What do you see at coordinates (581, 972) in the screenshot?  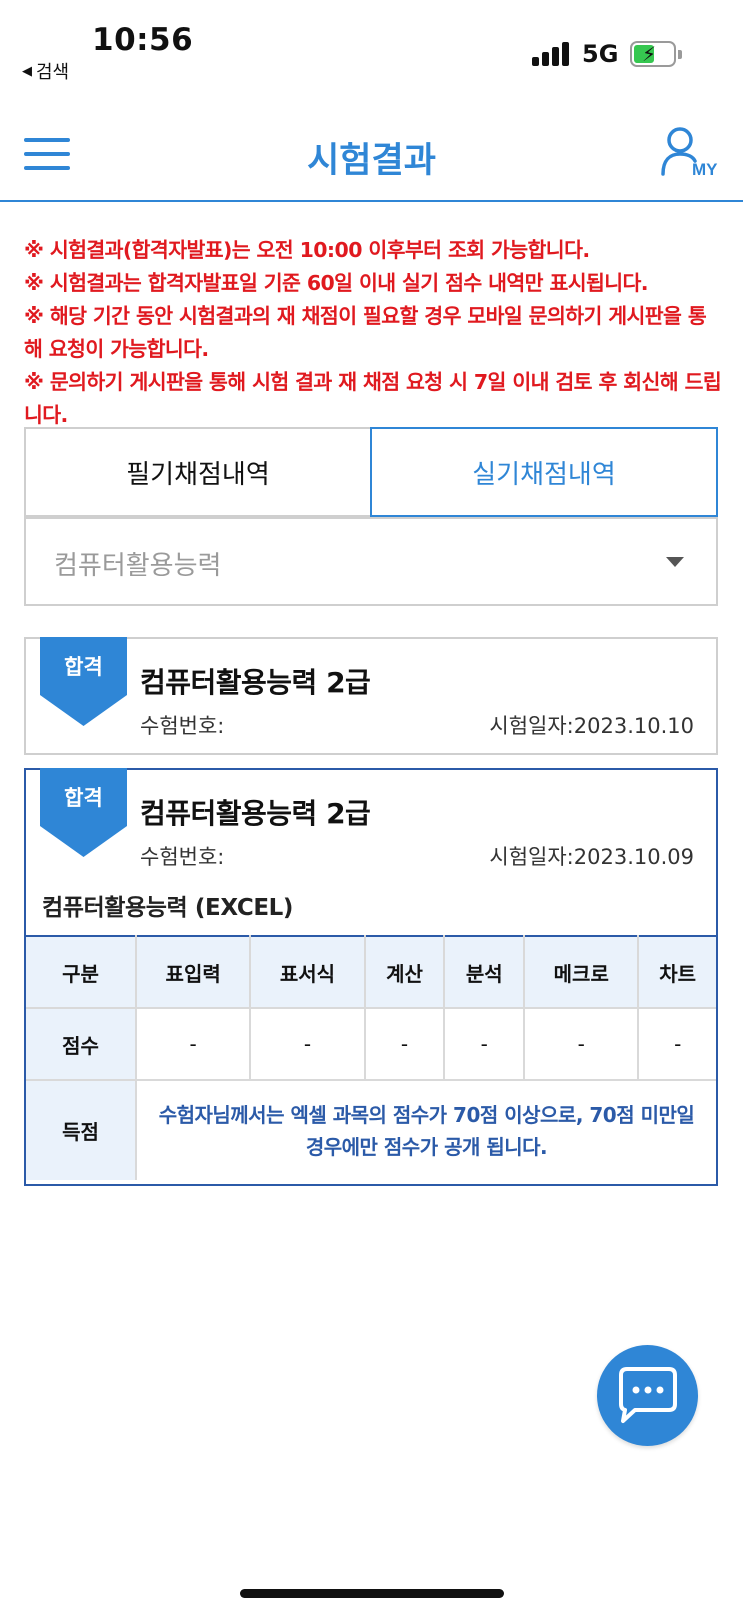 I see `table-header-cell: 메크로` at bounding box center [581, 972].